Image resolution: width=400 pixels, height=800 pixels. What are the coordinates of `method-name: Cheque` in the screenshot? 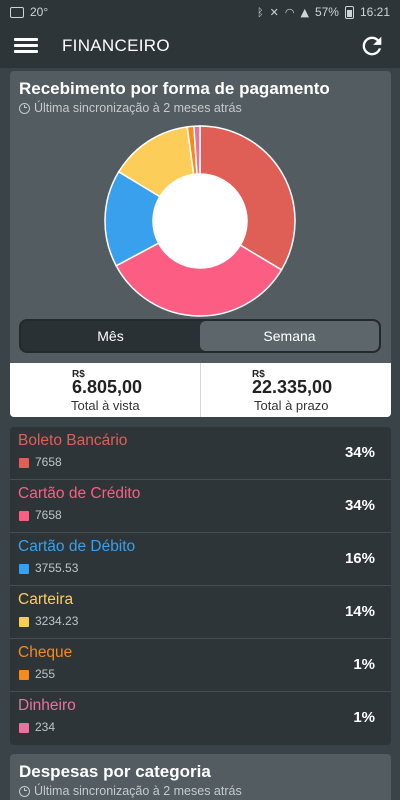 It's located at (45, 652).